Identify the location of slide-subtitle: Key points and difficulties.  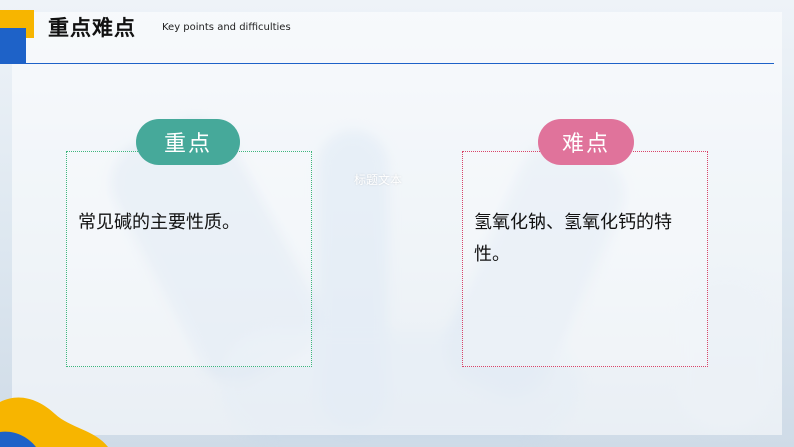
(226, 27).